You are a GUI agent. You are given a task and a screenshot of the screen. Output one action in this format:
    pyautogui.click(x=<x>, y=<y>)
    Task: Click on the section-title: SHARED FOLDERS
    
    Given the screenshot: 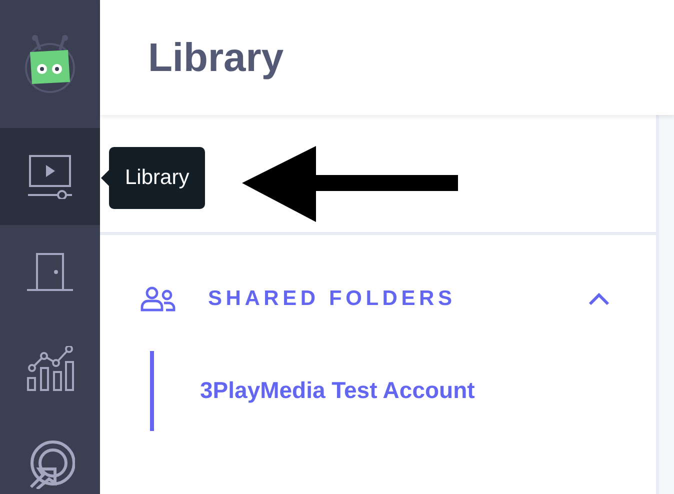 What is the action you would take?
    pyautogui.click(x=332, y=299)
    